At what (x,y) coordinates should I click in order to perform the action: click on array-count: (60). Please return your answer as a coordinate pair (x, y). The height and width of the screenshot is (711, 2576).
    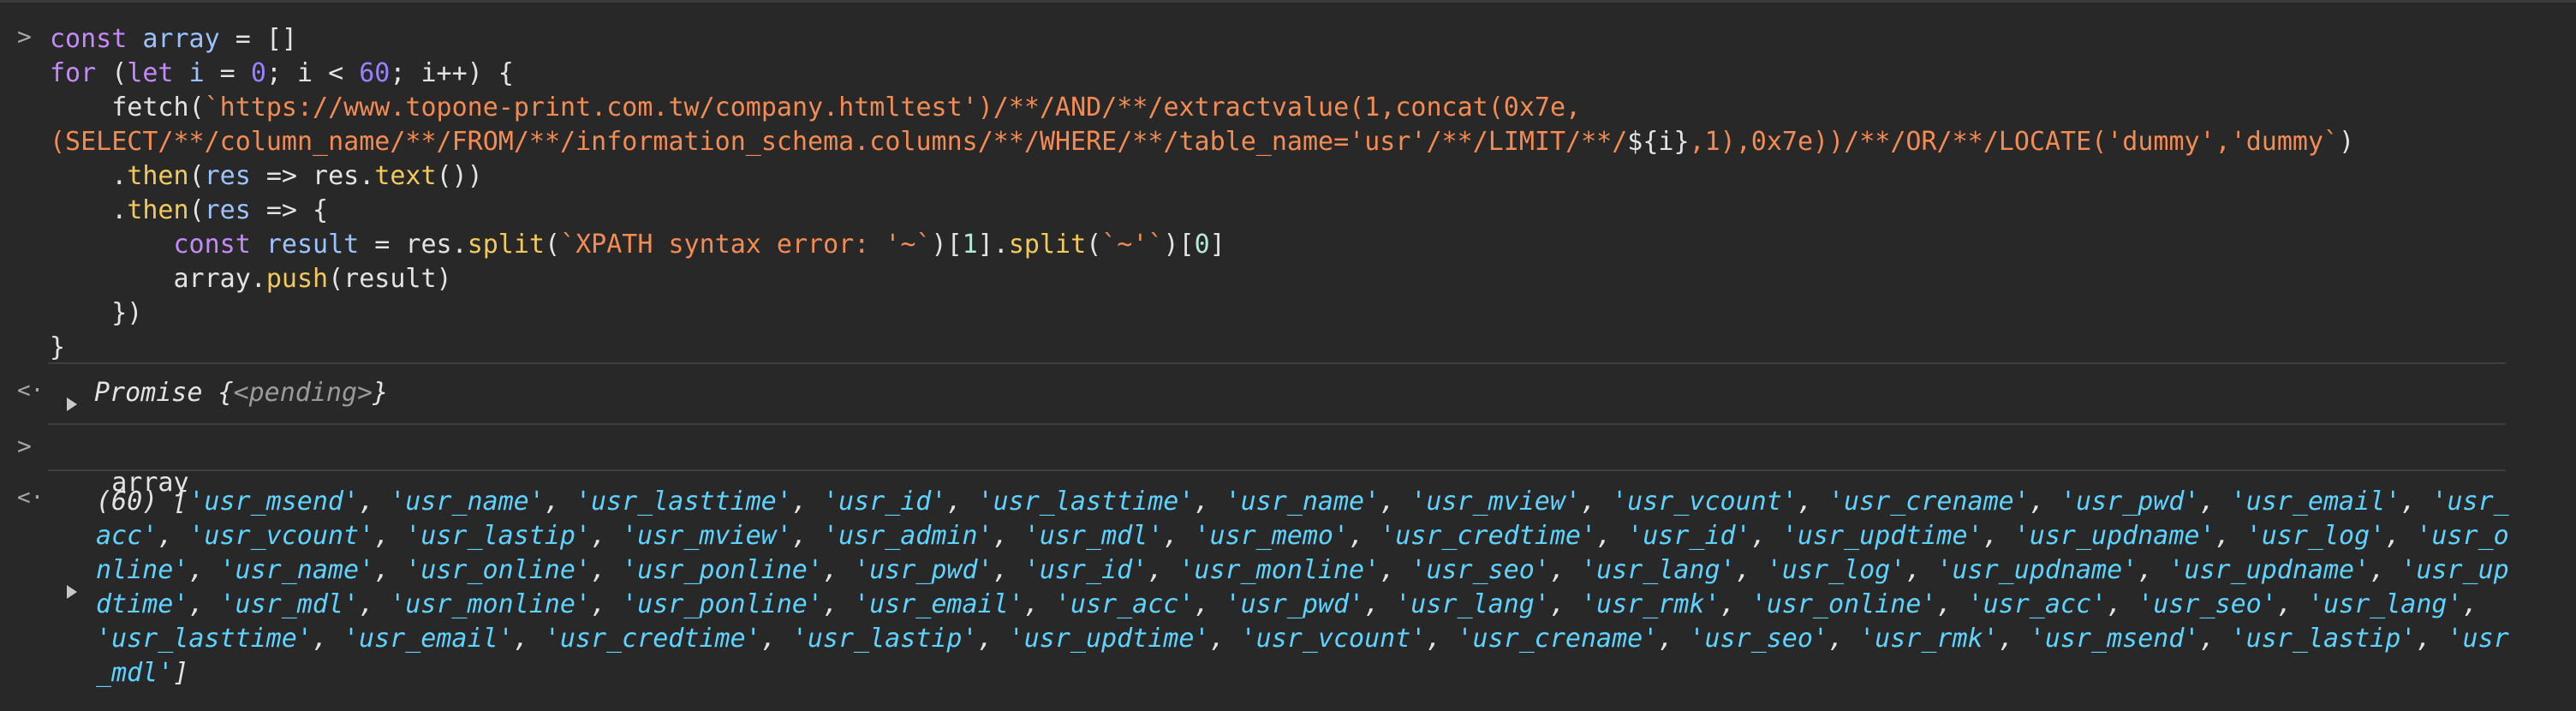
    Looking at the image, I should click on (127, 502).